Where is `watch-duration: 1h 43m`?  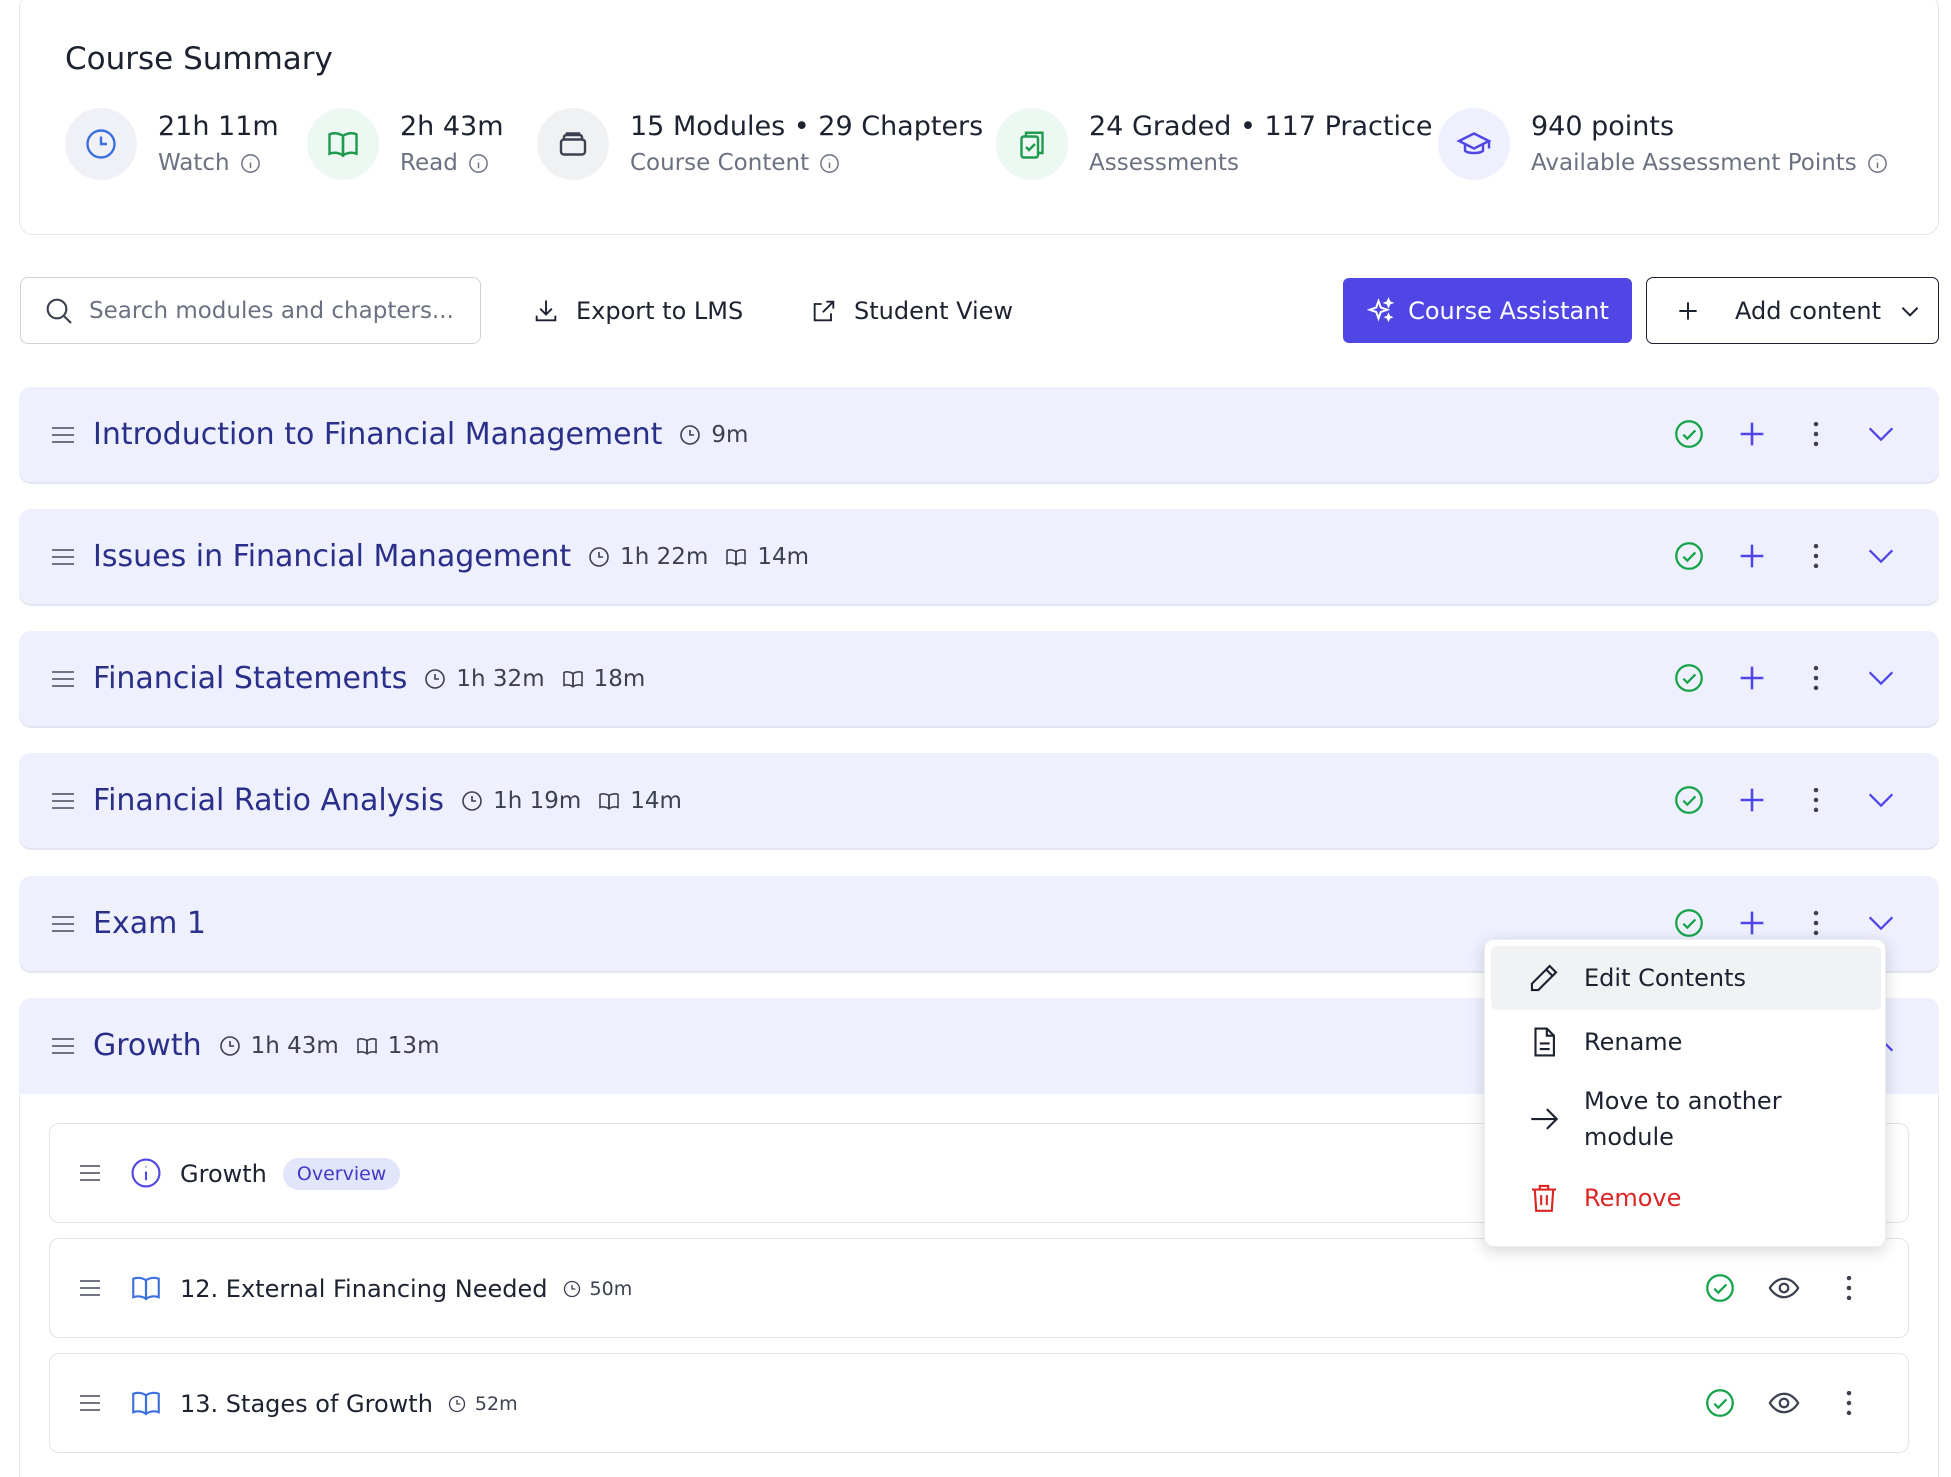
watch-duration: 1h 43m is located at coordinates (278, 1046).